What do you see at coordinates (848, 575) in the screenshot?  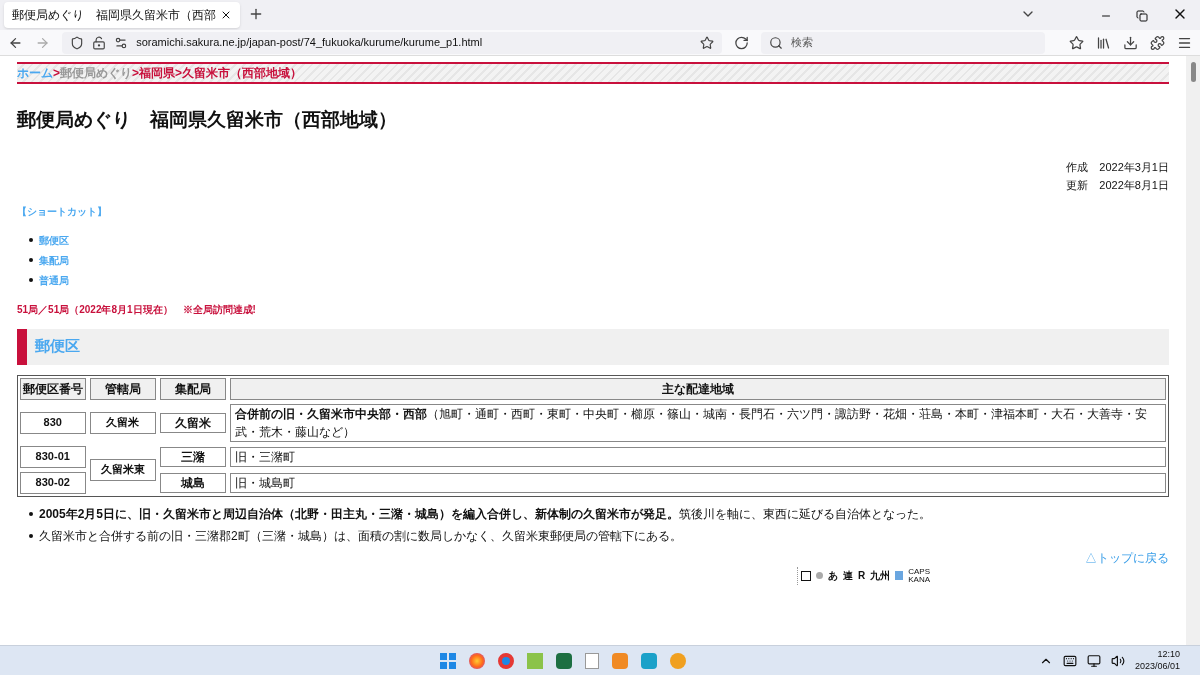 I see `ime-button: 連` at bounding box center [848, 575].